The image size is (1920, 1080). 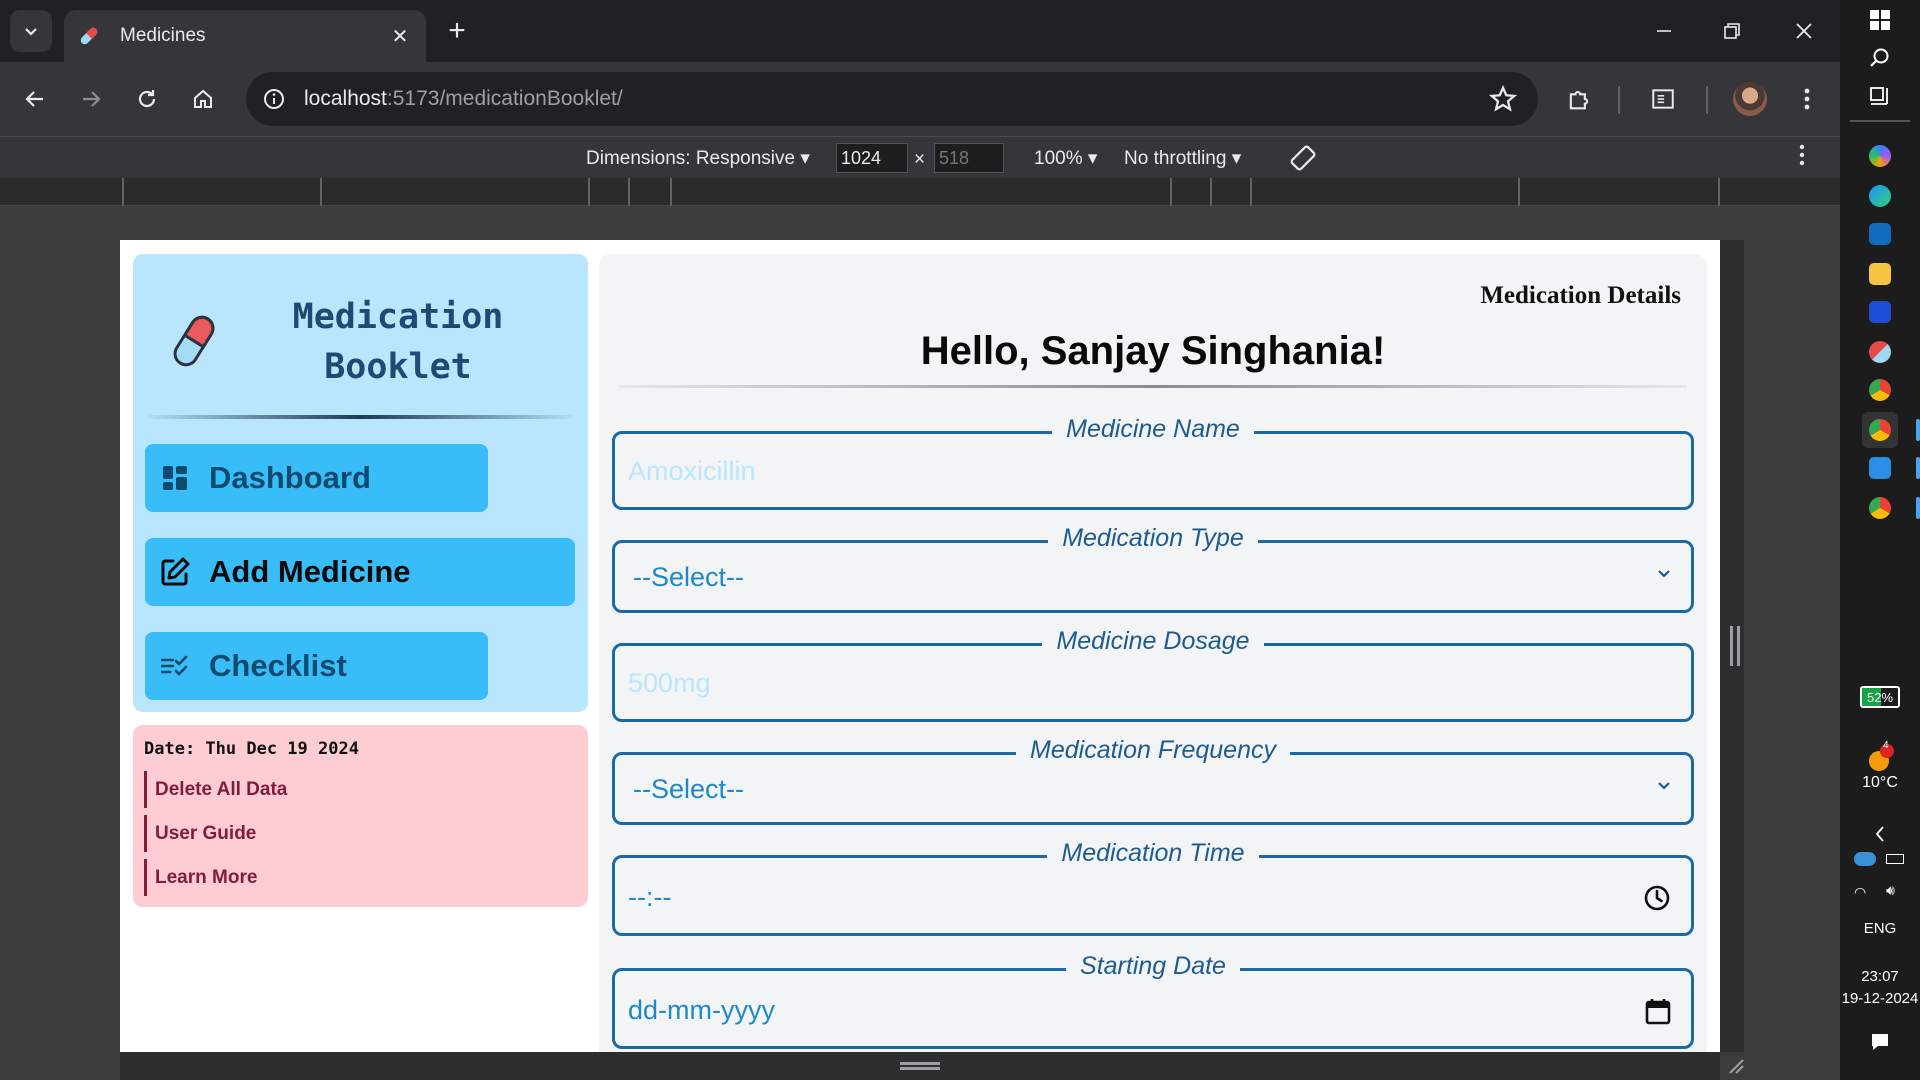 What do you see at coordinates (89, 36) in the screenshot?
I see `pill-favicon-icon` at bounding box center [89, 36].